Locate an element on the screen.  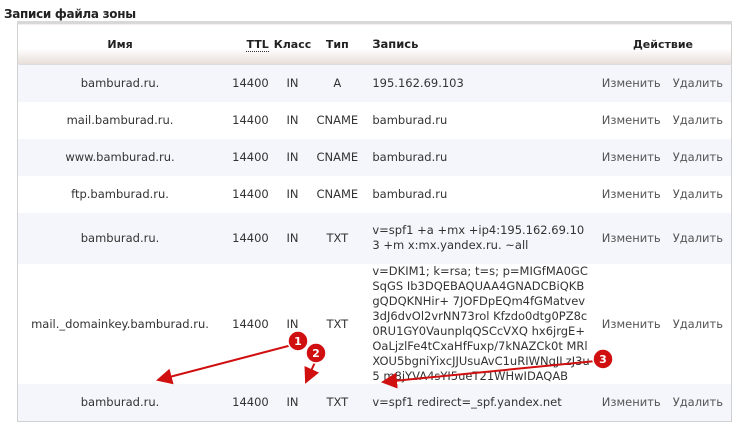
marker-3: 3 is located at coordinates (603, 359).